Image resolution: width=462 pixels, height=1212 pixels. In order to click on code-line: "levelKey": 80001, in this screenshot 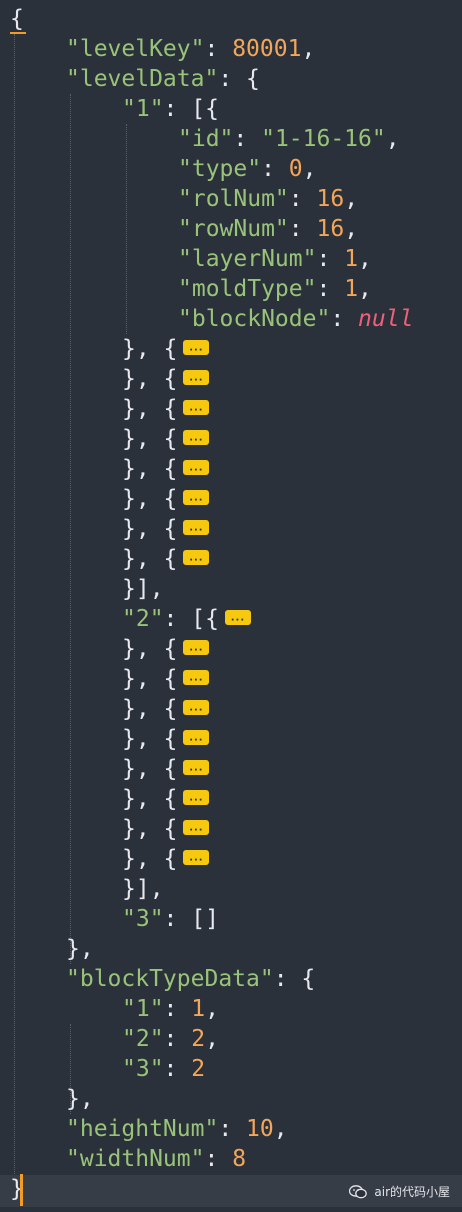, I will do `click(190, 49)`.